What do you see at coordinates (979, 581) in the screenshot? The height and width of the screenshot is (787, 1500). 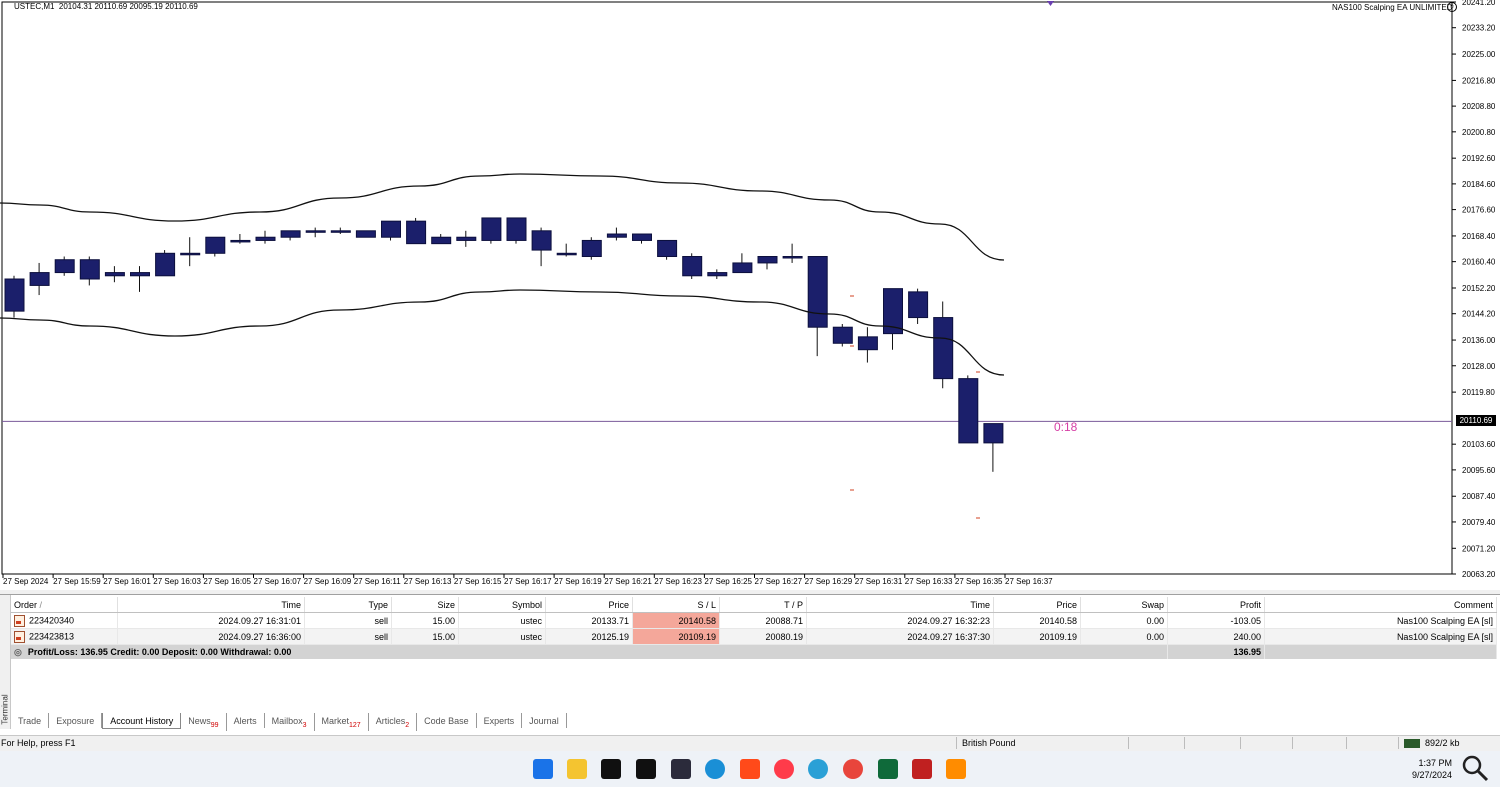 I see `time-tick-label: 27 Sep 16:35` at bounding box center [979, 581].